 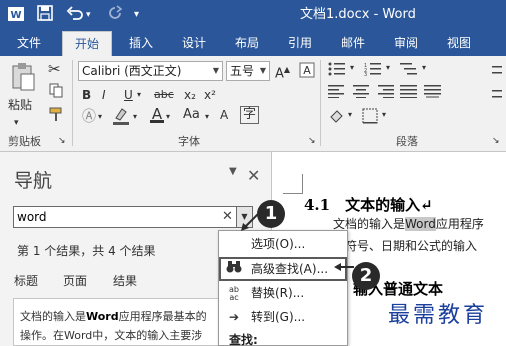 I want to click on tab-results: 结果, so click(x=125, y=280).